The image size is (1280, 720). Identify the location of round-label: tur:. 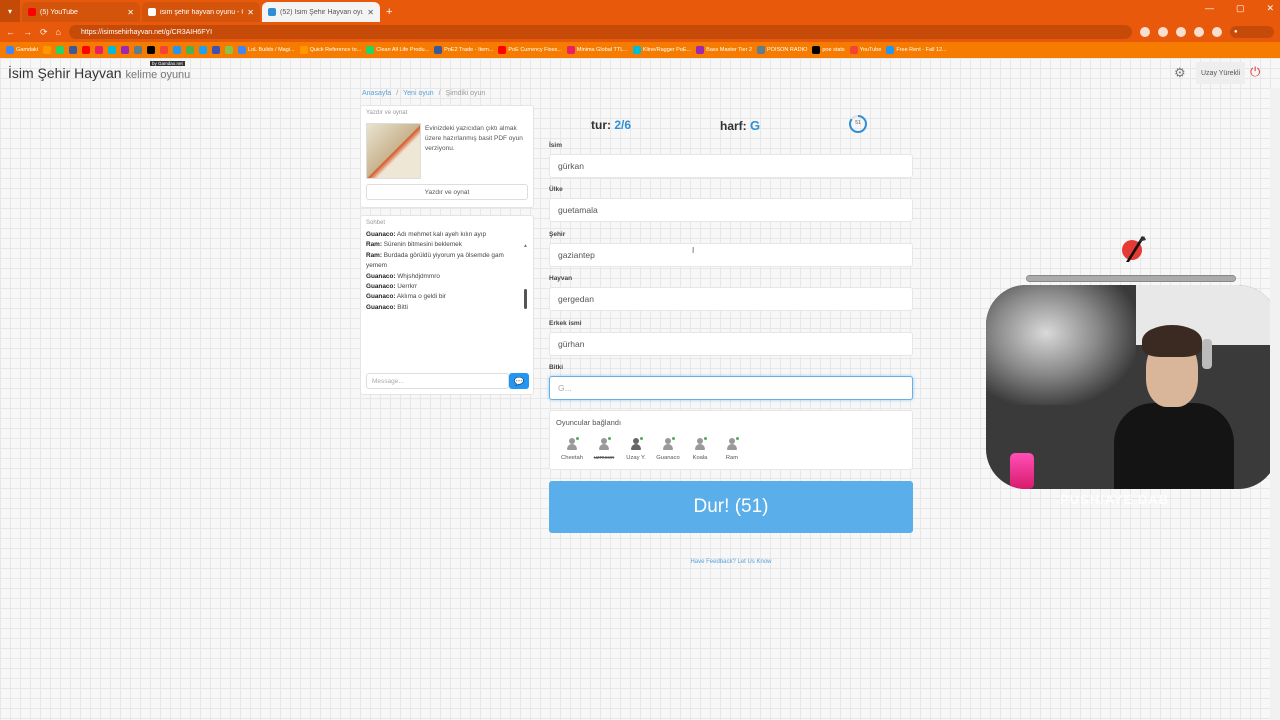
(601, 125).